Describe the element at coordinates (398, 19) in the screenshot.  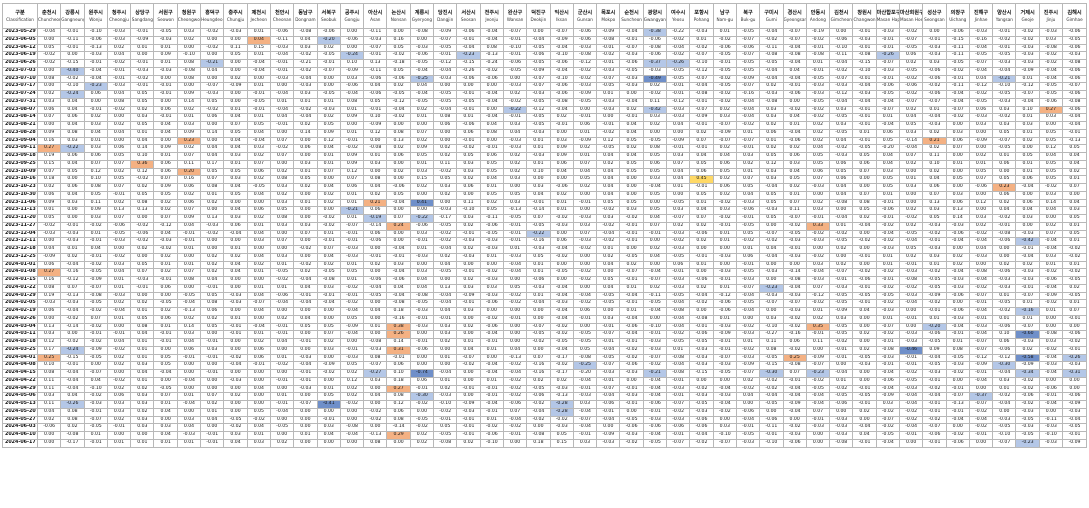
I see `column-header-english: Nonsan` at that location.